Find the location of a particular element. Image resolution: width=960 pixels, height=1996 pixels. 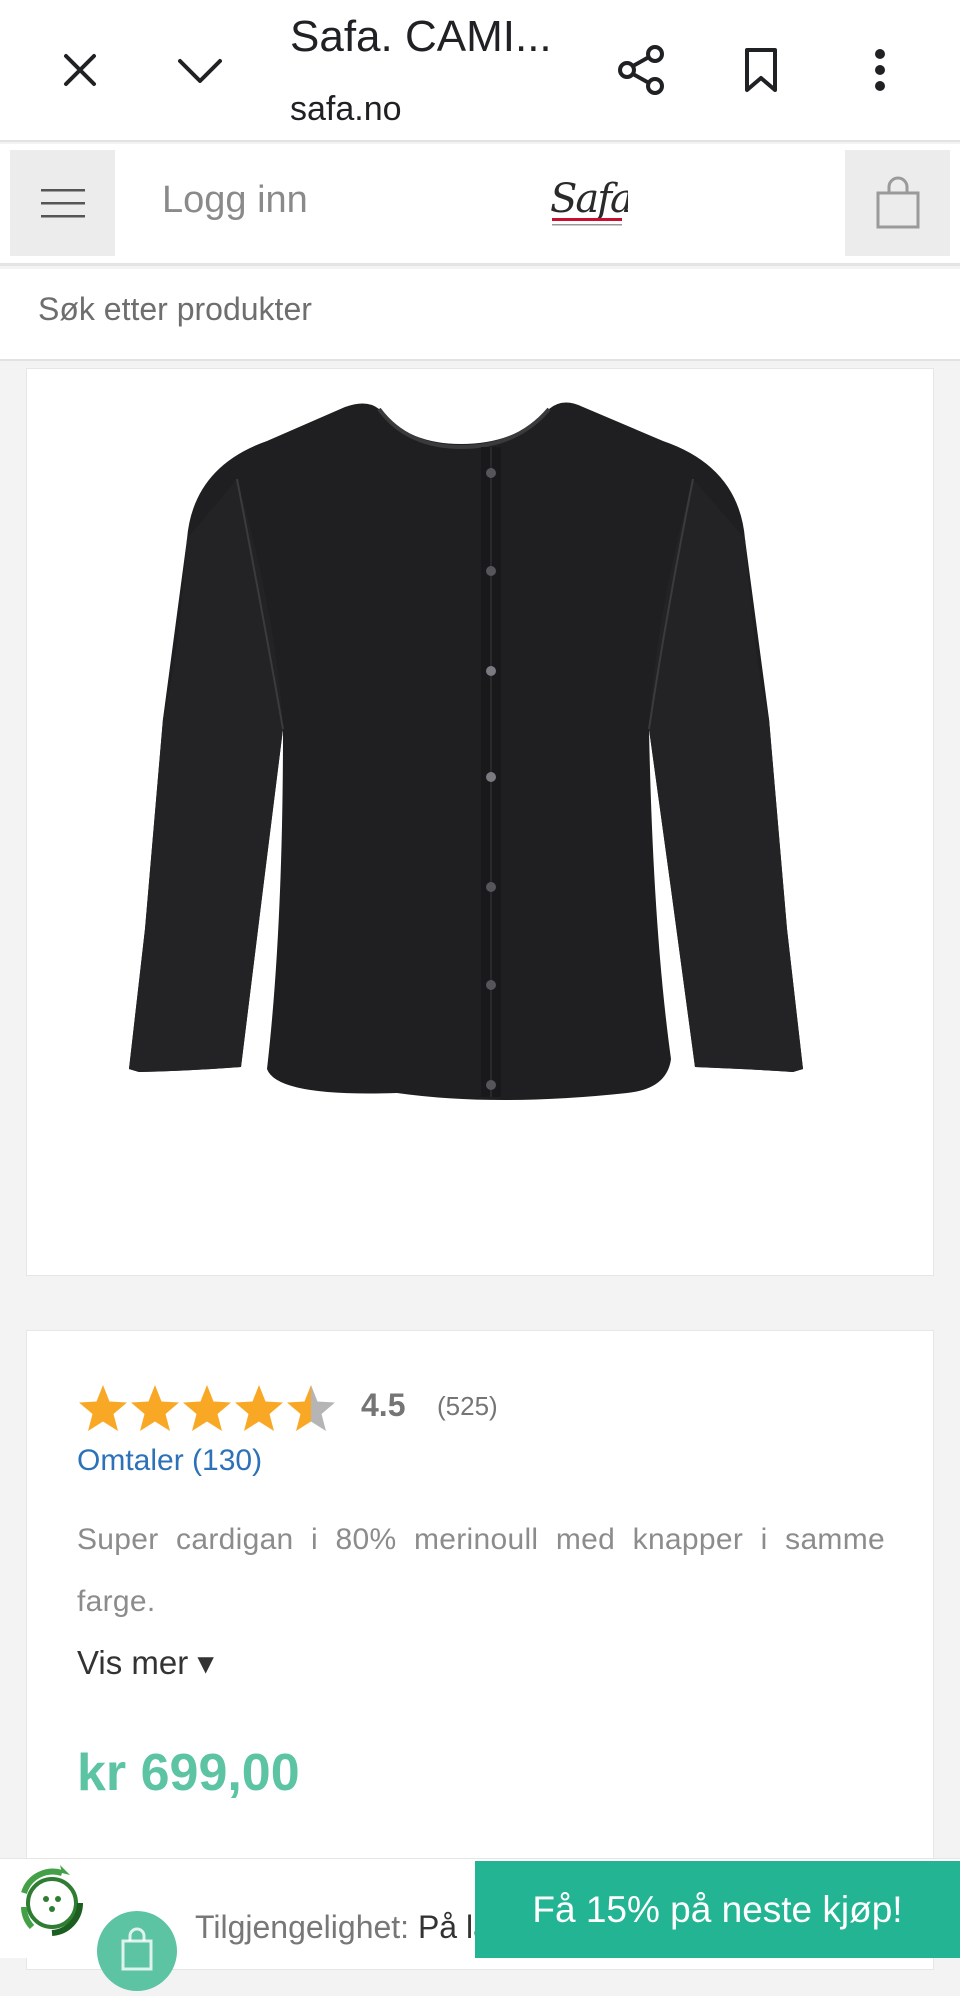

shopping-bag-icon is located at coordinates (897, 202).